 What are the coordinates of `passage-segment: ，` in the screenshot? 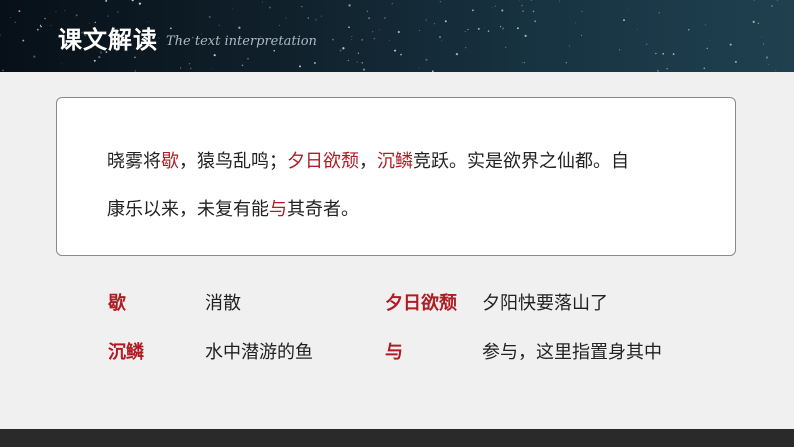 It's located at (368, 161).